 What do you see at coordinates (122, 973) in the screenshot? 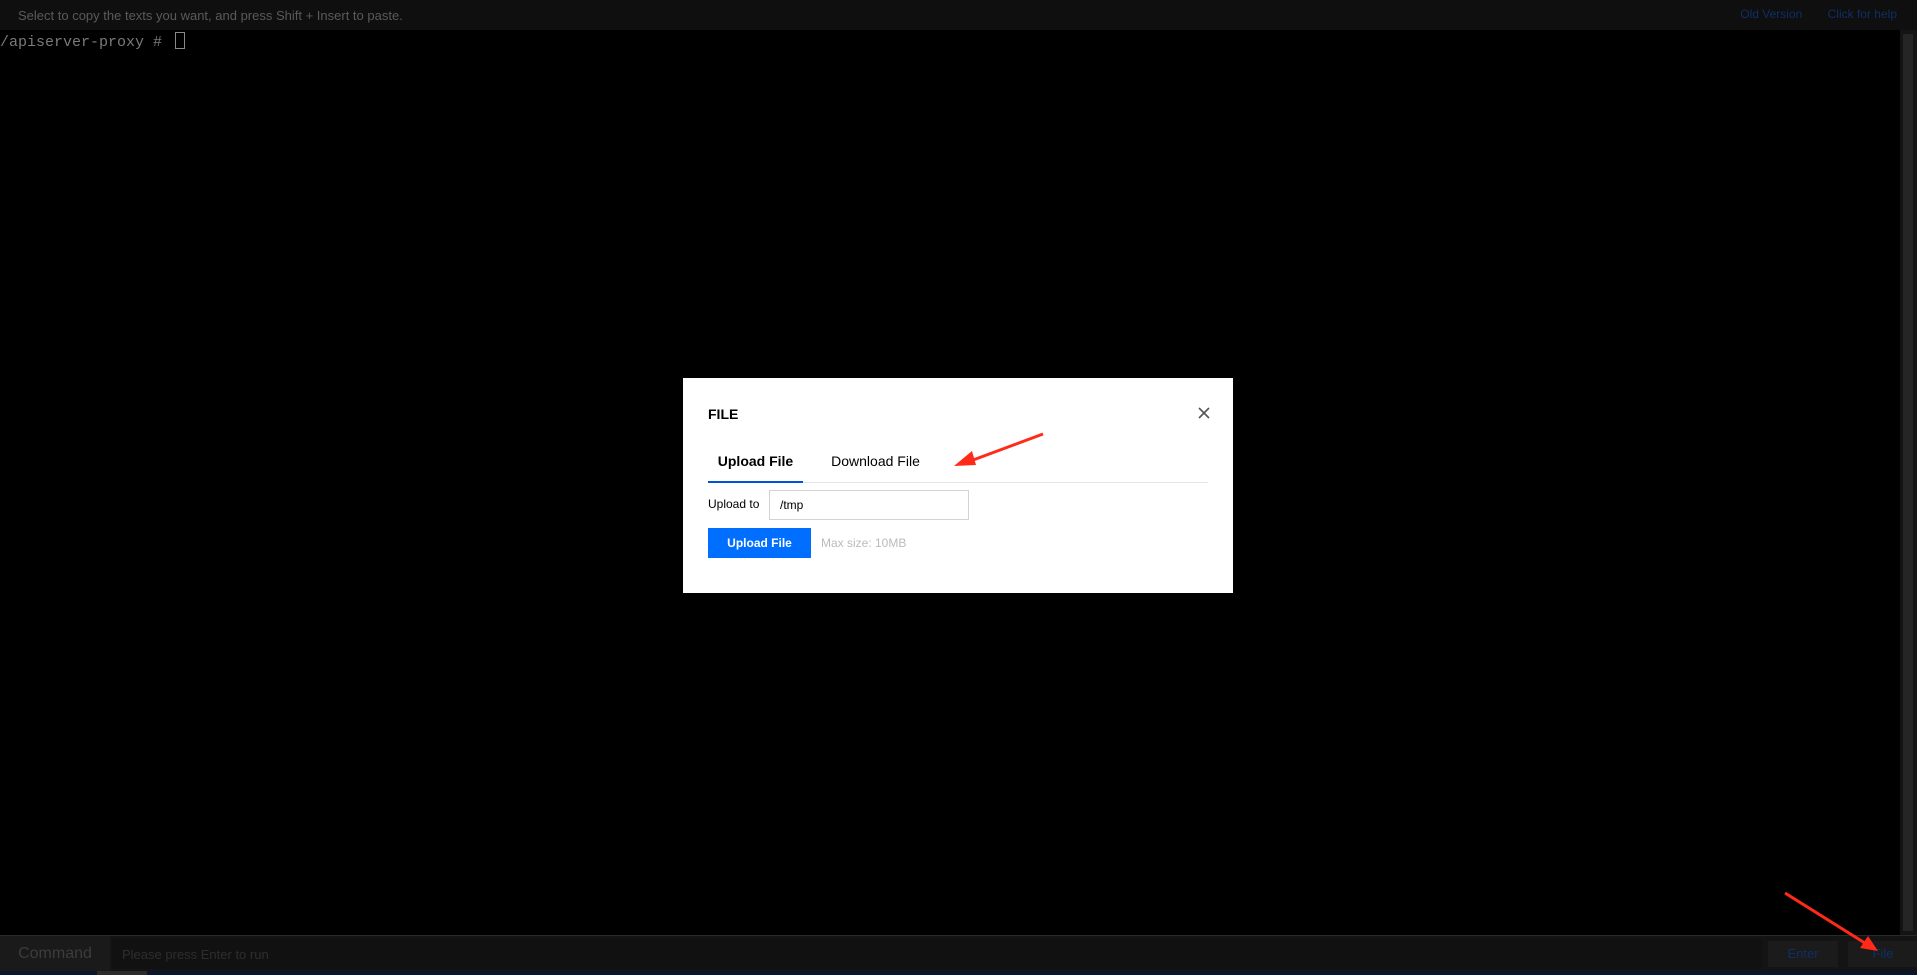
I see `horizontal-scrollbar-thumb` at bounding box center [122, 973].